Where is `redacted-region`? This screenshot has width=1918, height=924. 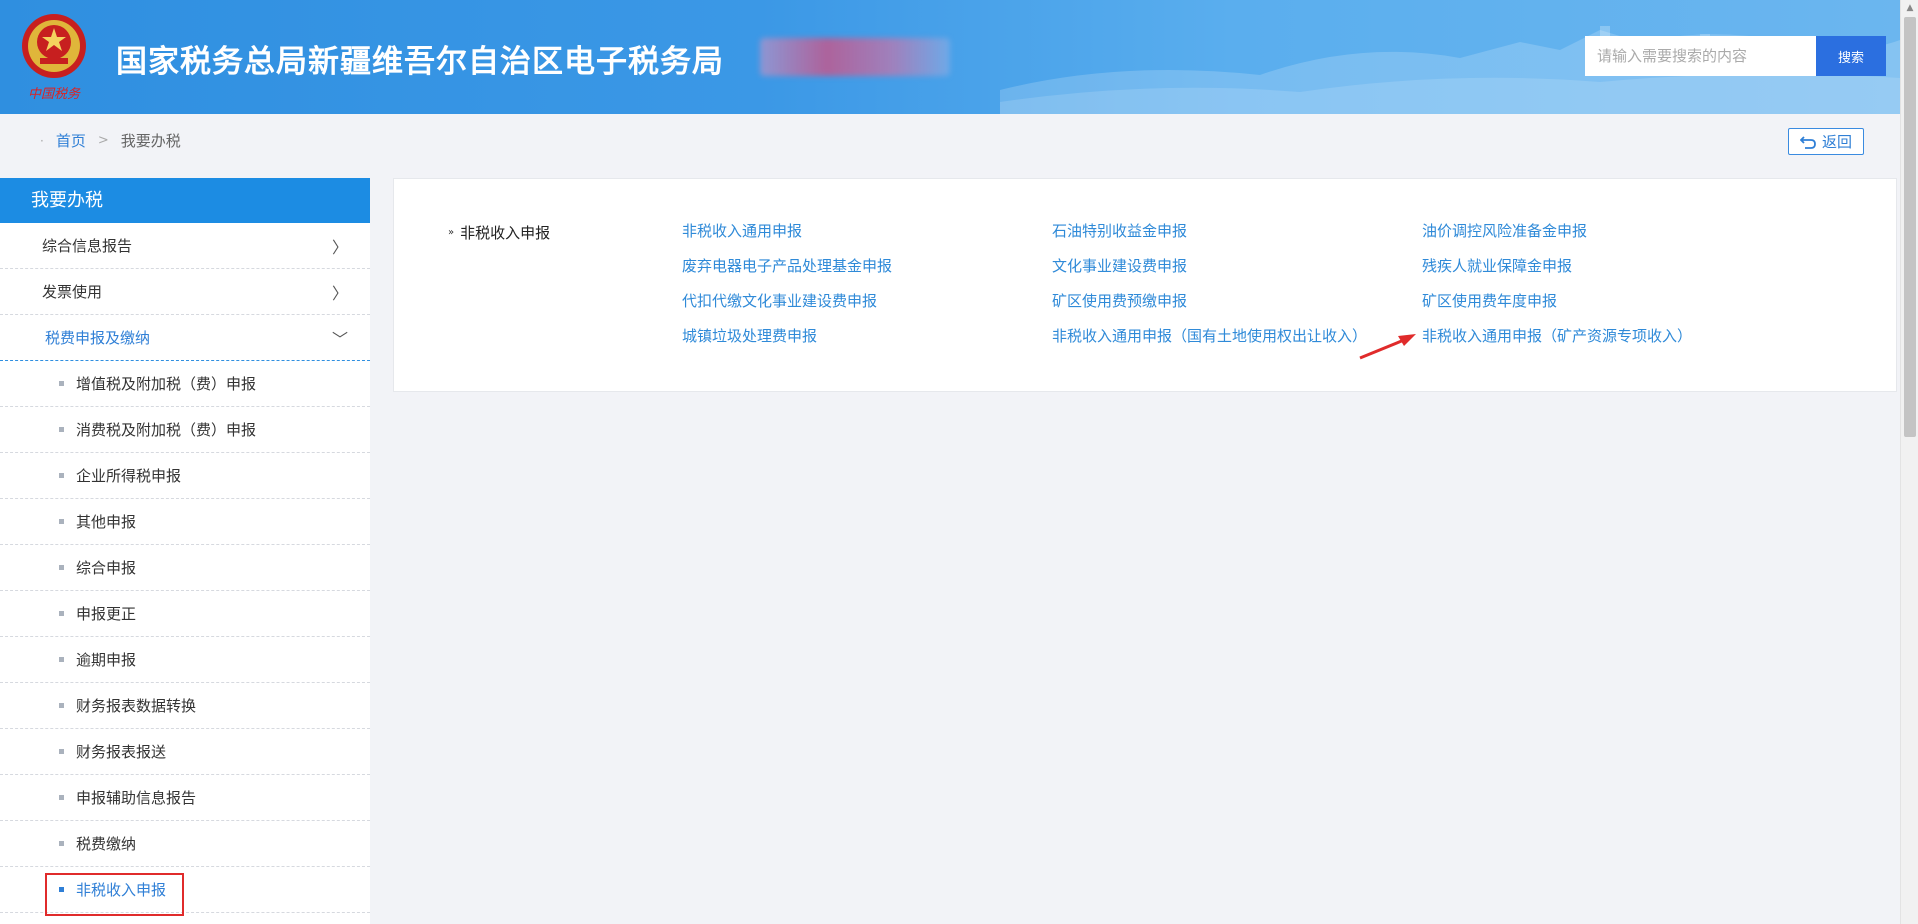
redacted-region is located at coordinates (855, 57).